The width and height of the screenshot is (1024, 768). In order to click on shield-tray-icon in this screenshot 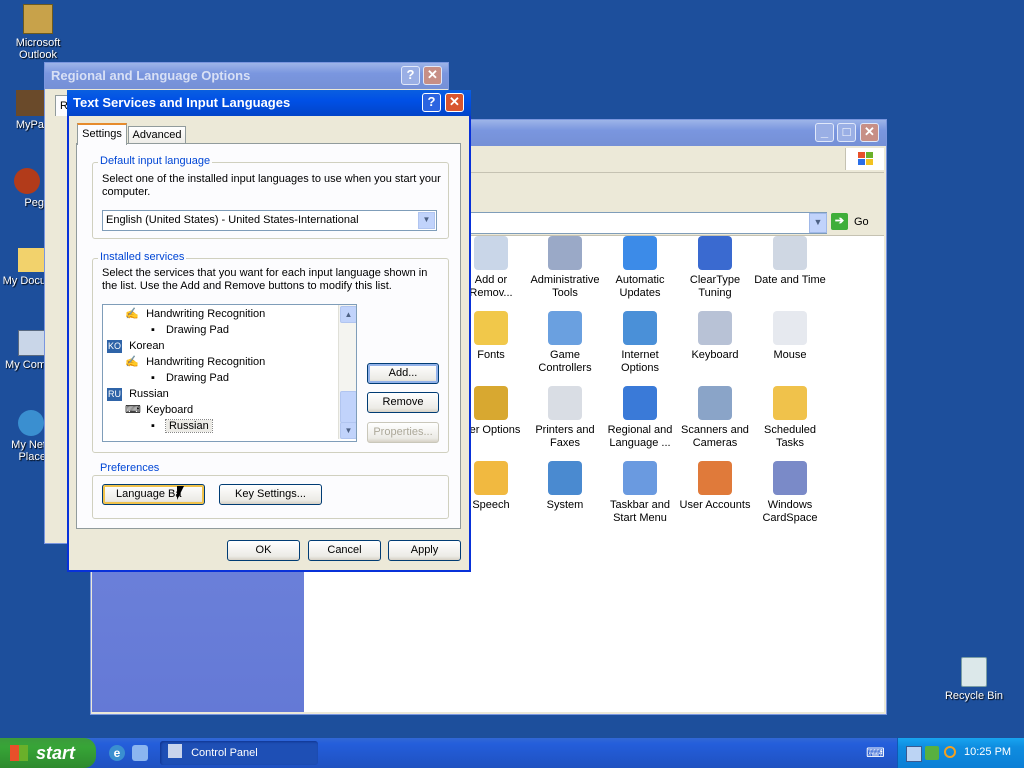, I will do `click(932, 753)`.